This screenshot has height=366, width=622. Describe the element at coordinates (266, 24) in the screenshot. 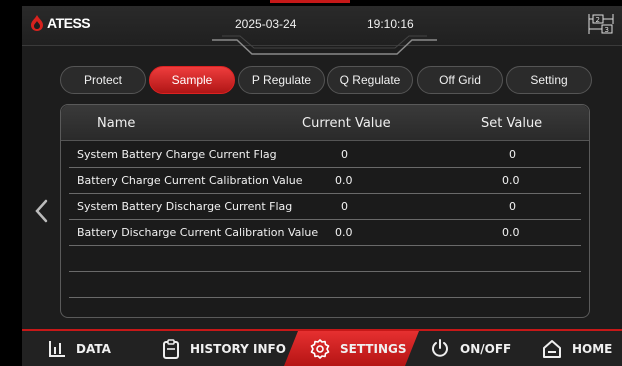

I see `date-display: 2025-03-24` at that location.